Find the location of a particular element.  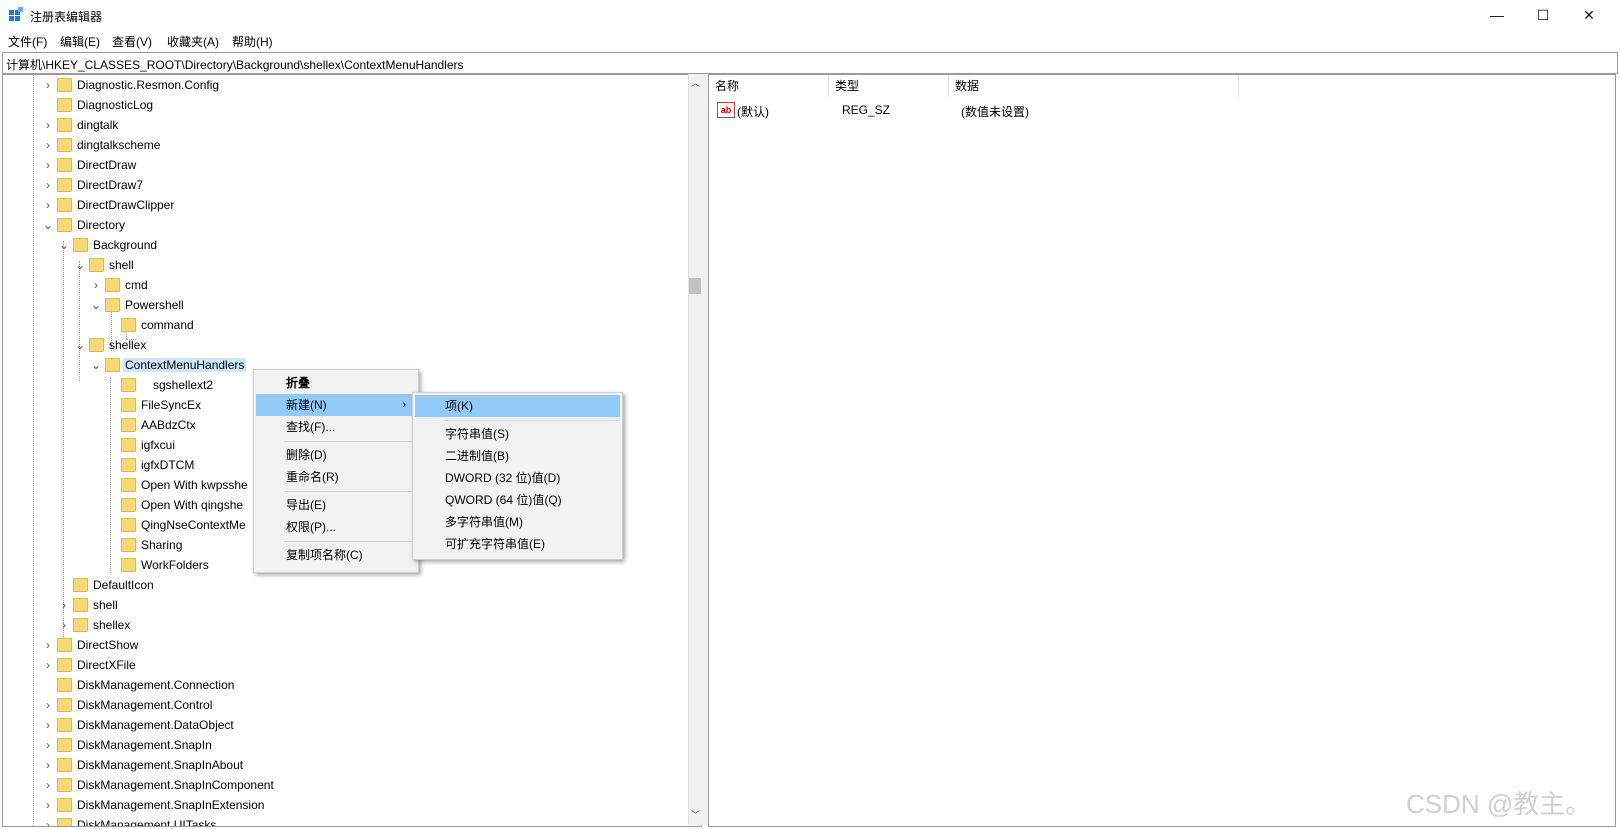

menu-item-export: 导出(E) is located at coordinates (336, 505).